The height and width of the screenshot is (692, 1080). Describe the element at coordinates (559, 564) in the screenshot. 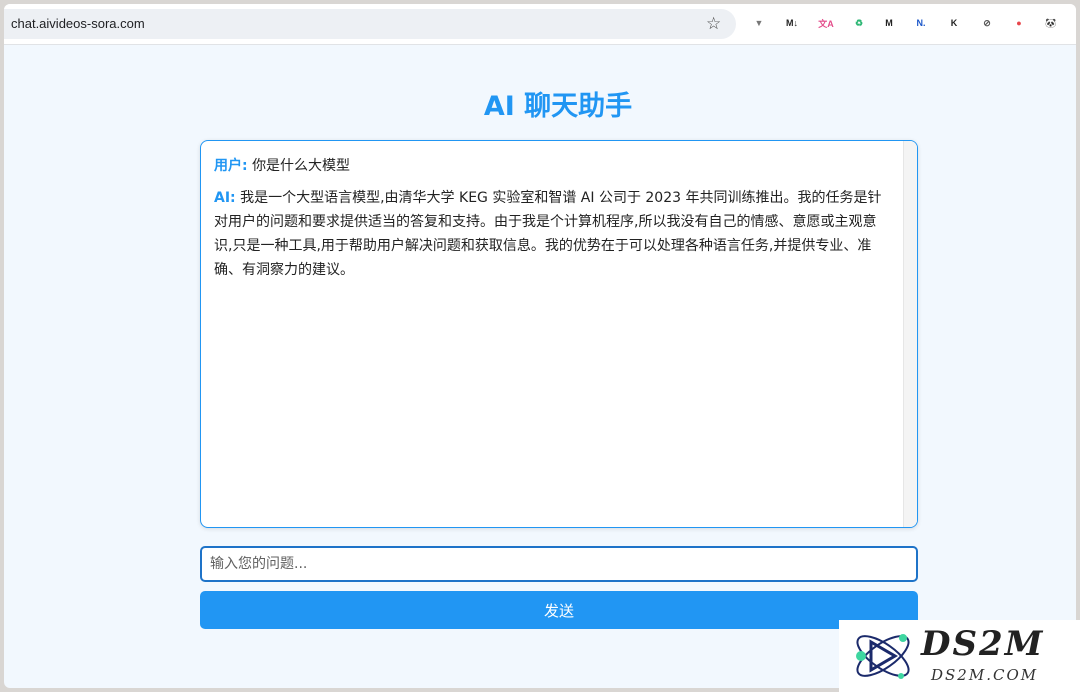

I see `question-input` at that location.